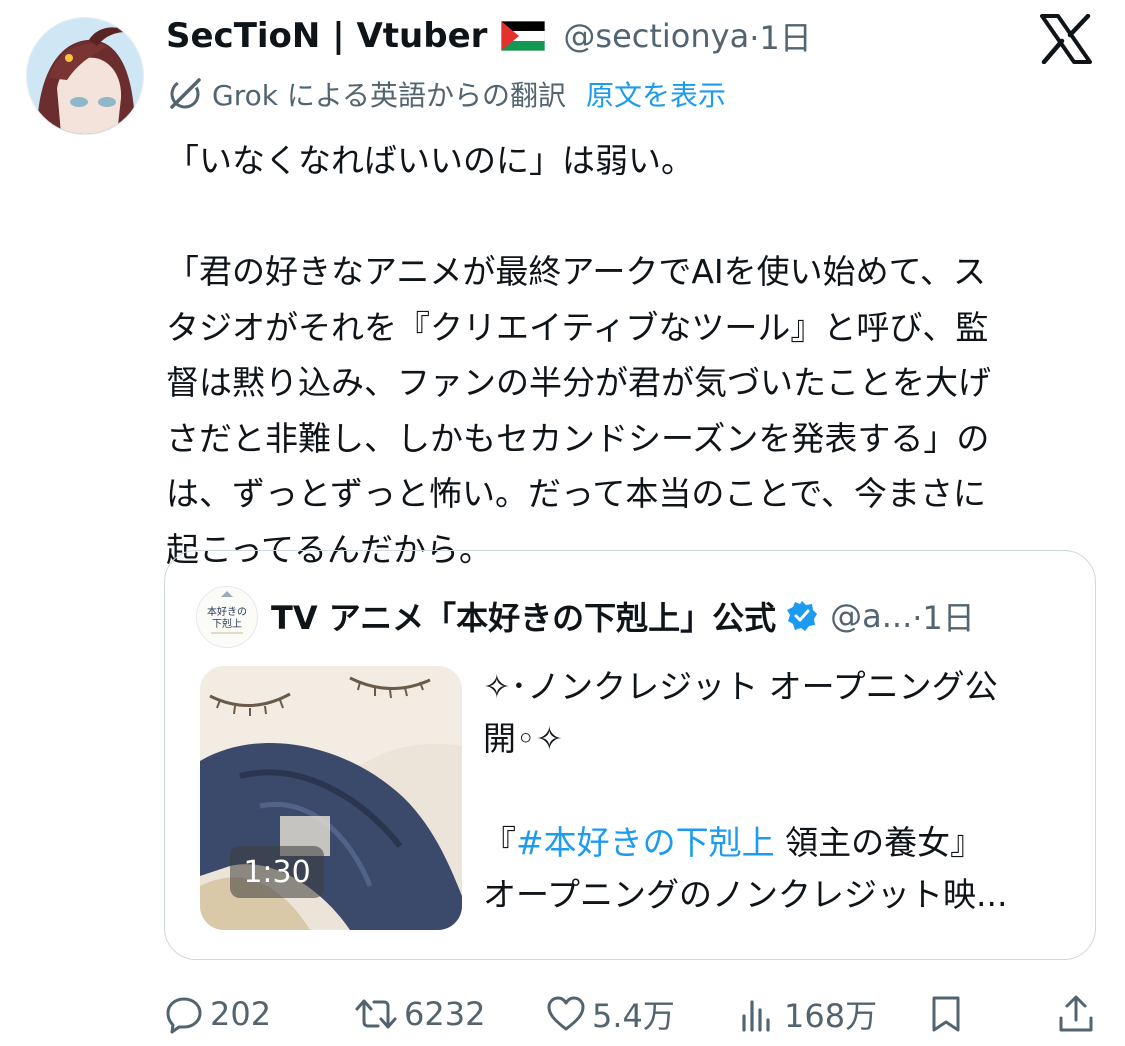  I want to click on like-button: 5.4万, so click(610, 1014).